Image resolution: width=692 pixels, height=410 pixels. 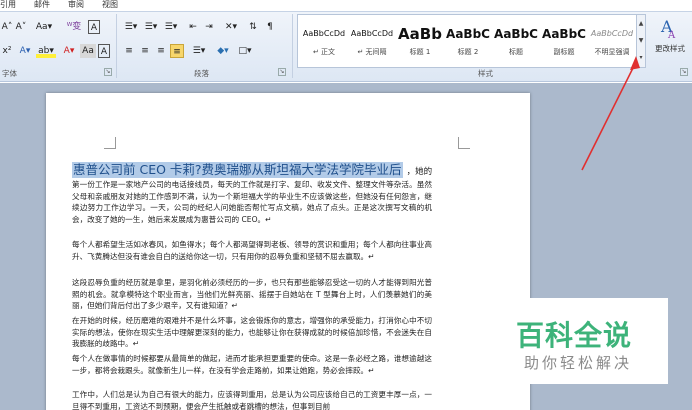 What do you see at coordinates (171, 27) in the screenshot?
I see `multilevel-list-button: ☰▾` at bounding box center [171, 27].